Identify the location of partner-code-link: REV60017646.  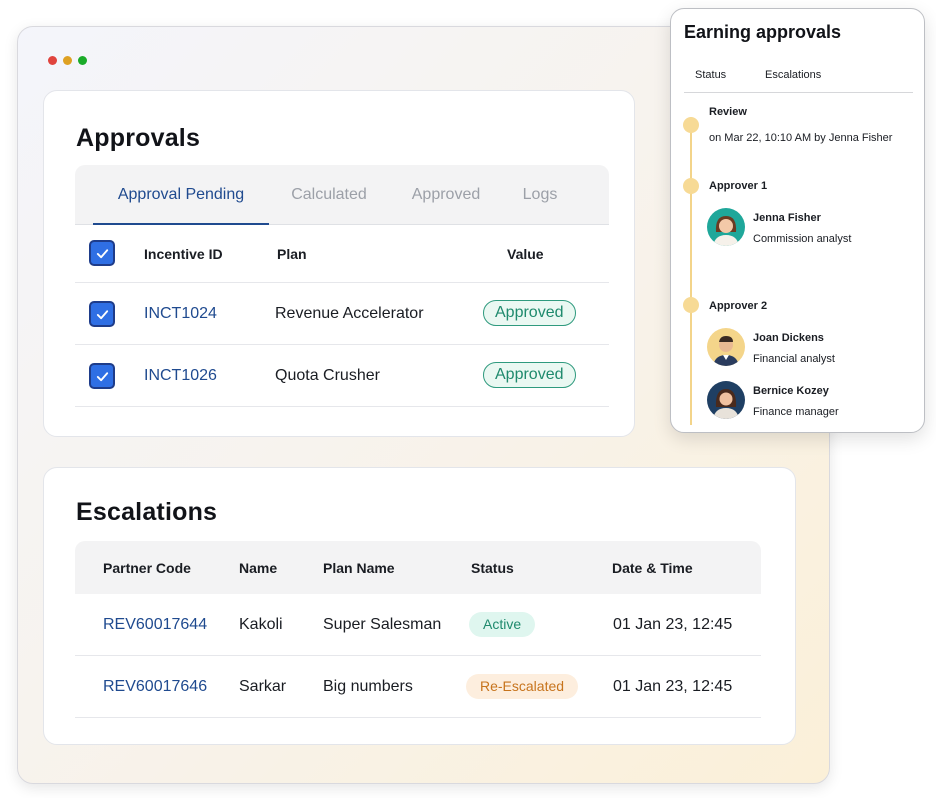
(155, 687).